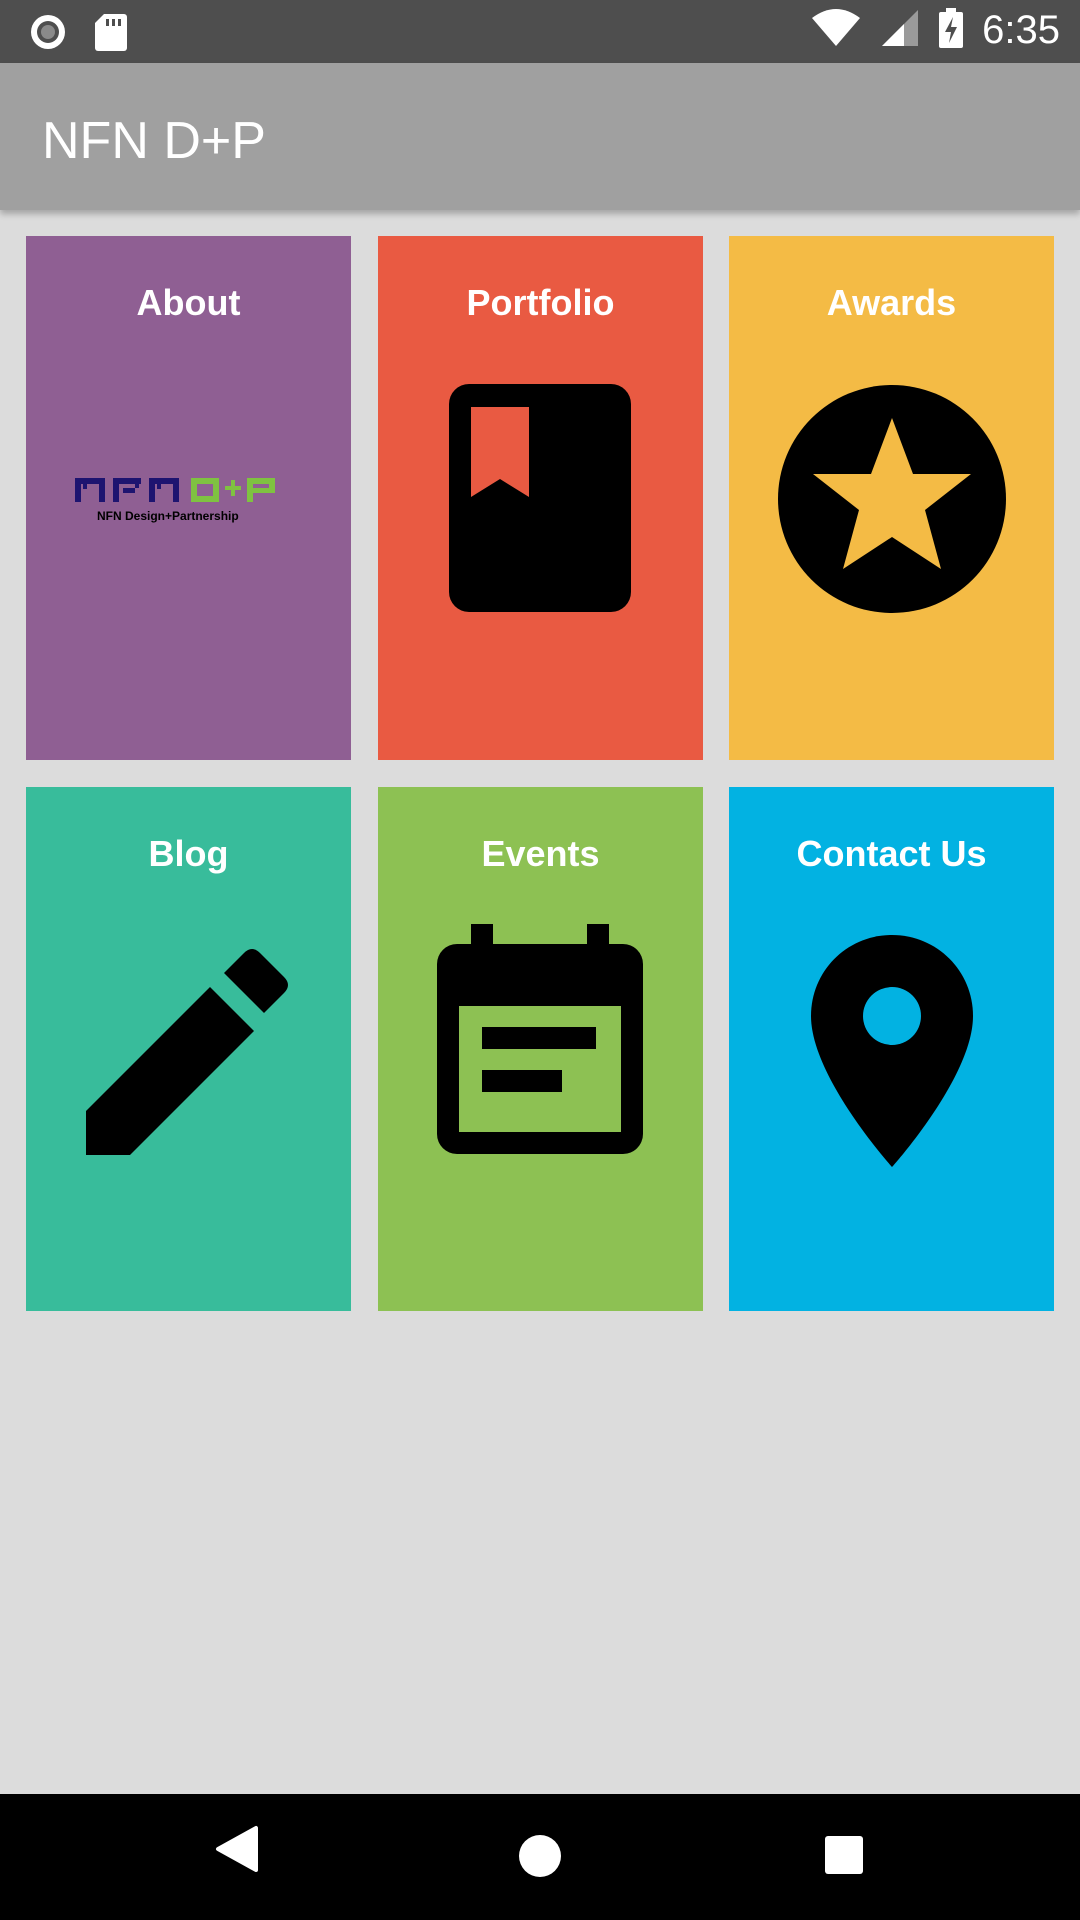 The height and width of the screenshot is (1920, 1080). I want to click on location-pin-icon, so click(892, 1053).